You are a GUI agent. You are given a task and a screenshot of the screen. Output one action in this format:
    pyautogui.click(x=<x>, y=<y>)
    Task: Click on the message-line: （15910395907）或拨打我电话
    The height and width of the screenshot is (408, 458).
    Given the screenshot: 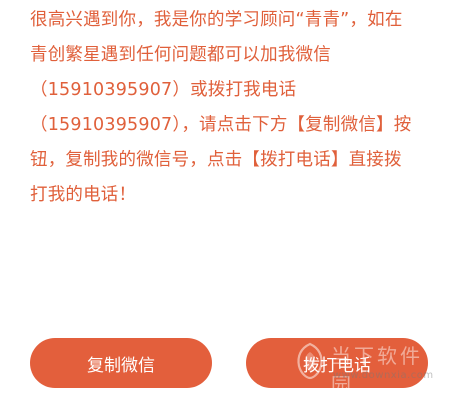 What is the action you would take?
    pyautogui.click(x=163, y=90)
    